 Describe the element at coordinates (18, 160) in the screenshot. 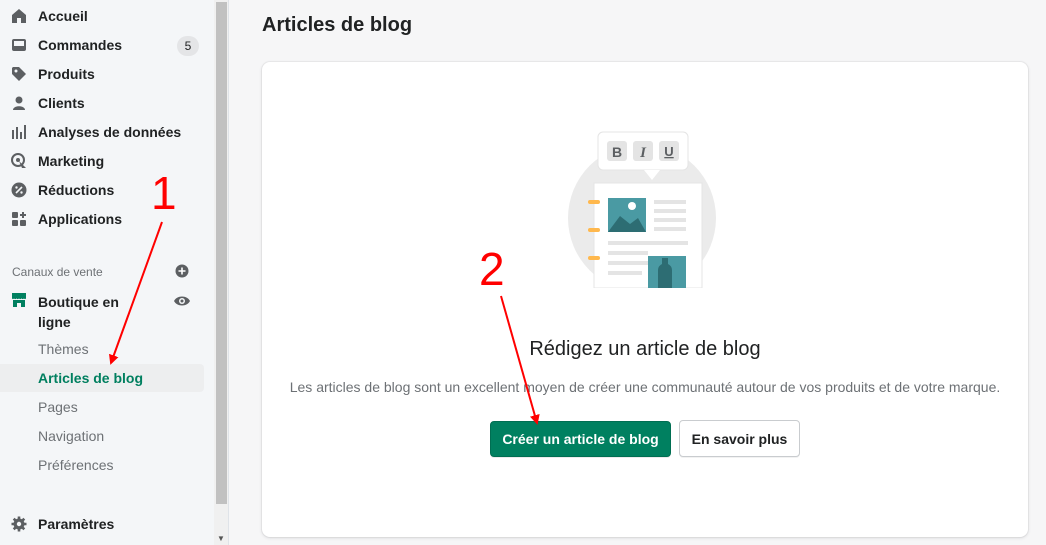

I see `marketing-icon` at that location.